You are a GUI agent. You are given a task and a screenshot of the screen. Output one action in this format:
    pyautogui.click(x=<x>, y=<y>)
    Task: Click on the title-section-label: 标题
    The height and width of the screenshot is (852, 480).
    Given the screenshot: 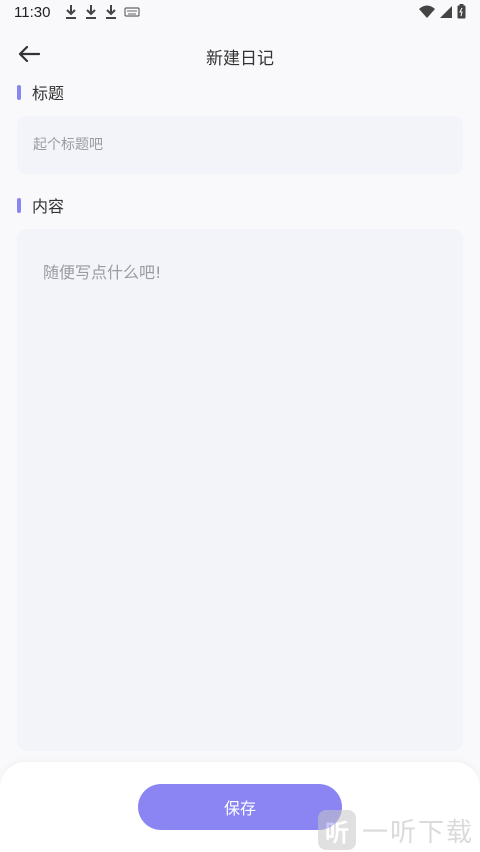 What is the action you would take?
    pyautogui.click(x=40, y=92)
    